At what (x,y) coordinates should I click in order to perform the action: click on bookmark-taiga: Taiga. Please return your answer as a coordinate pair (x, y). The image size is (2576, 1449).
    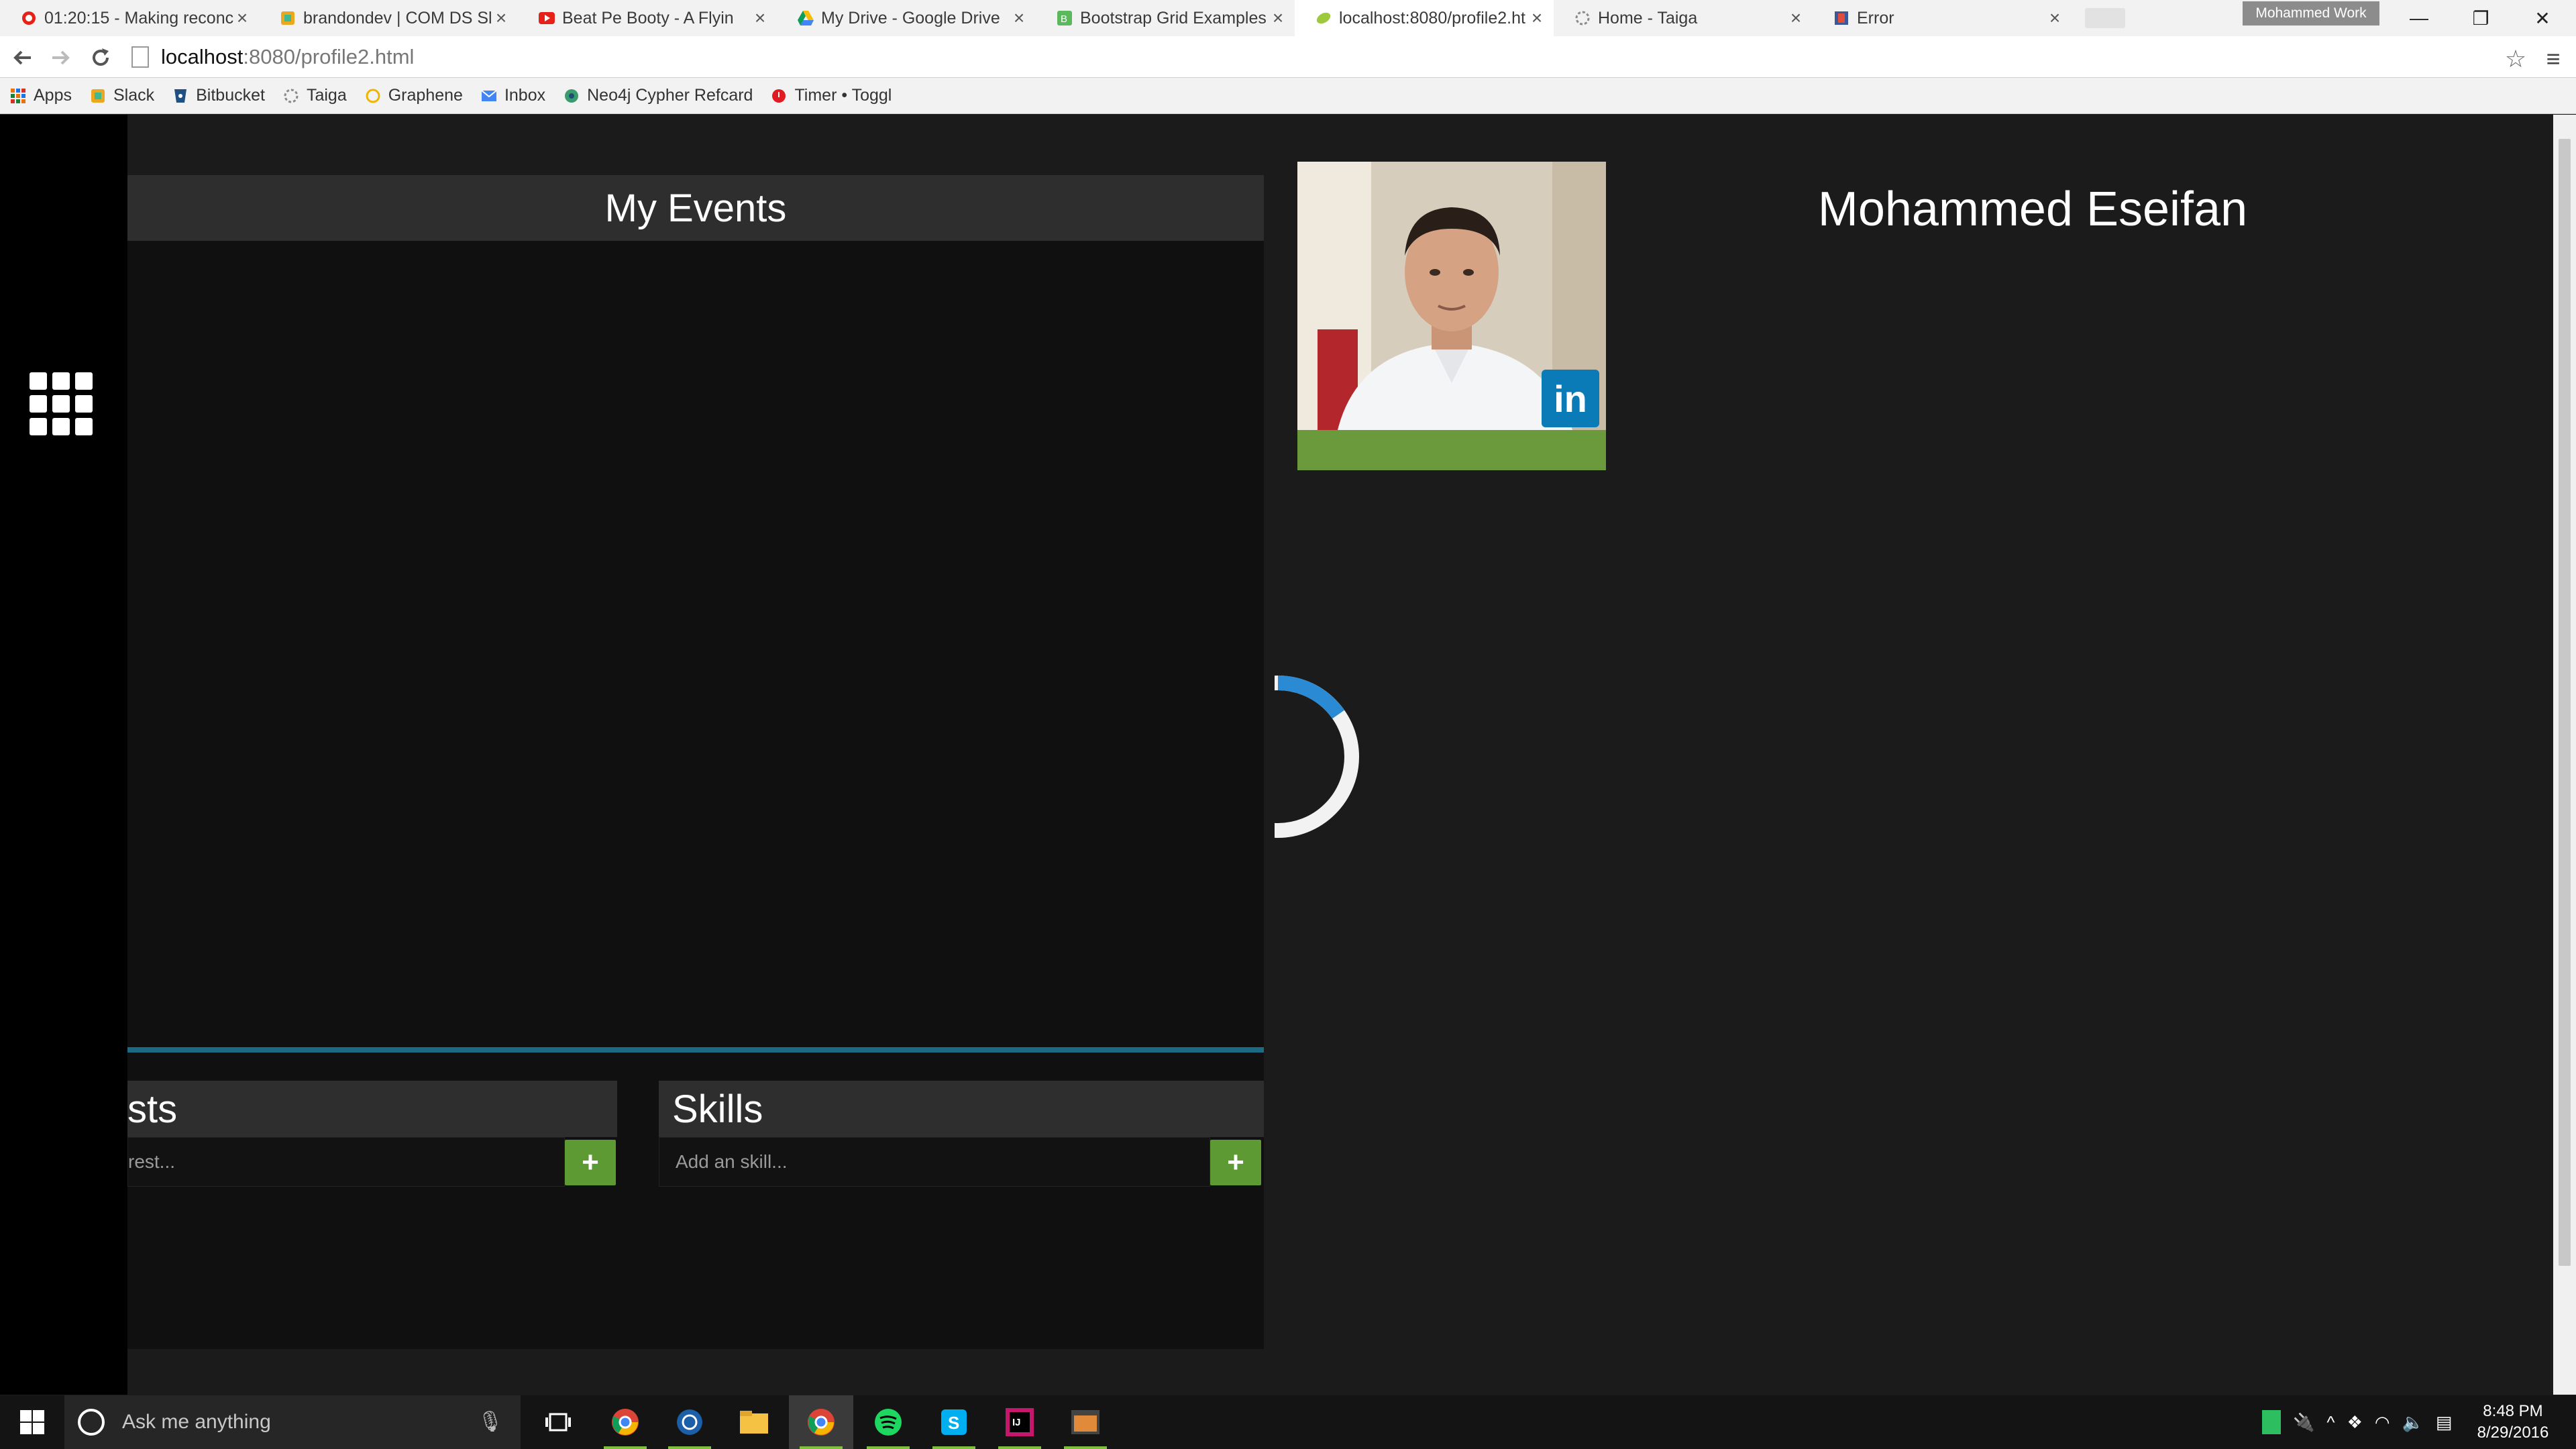
    Looking at the image, I should click on (314, 95).